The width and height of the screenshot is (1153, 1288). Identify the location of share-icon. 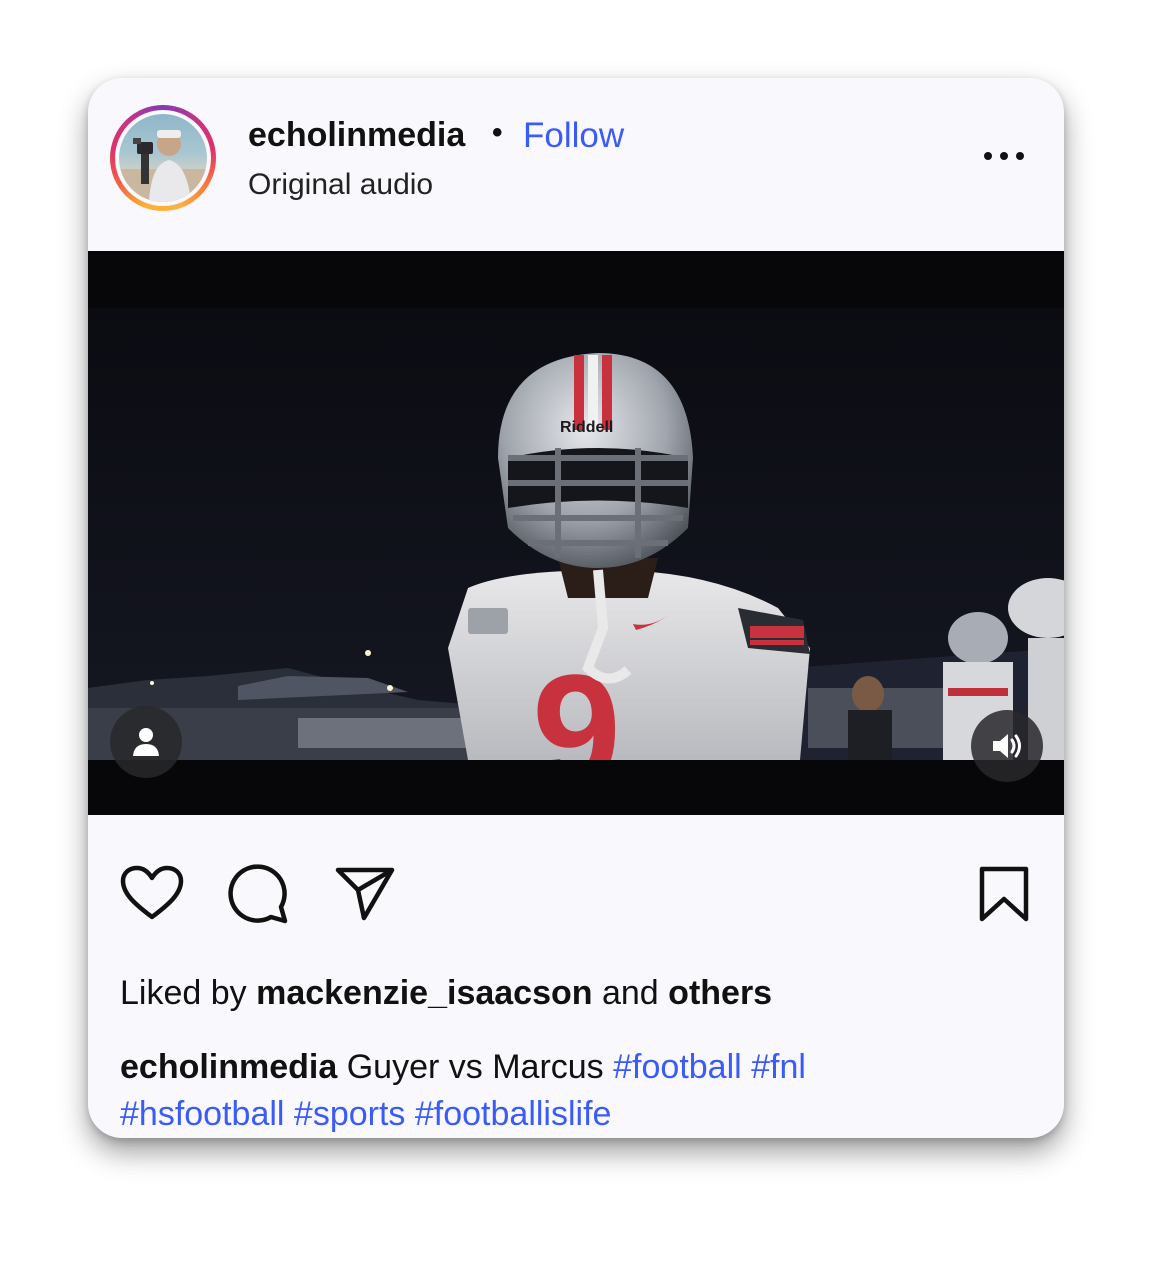
(365, 894).